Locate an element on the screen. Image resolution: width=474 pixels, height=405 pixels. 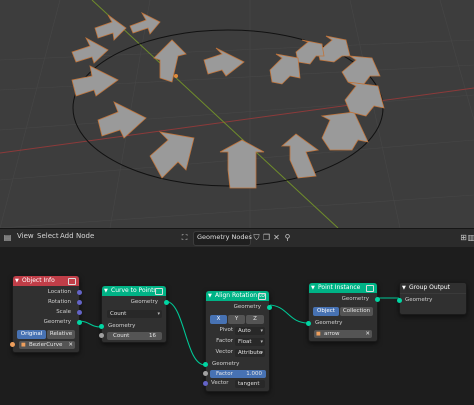
node-title: Object Info is located at coordinates (38, 280).